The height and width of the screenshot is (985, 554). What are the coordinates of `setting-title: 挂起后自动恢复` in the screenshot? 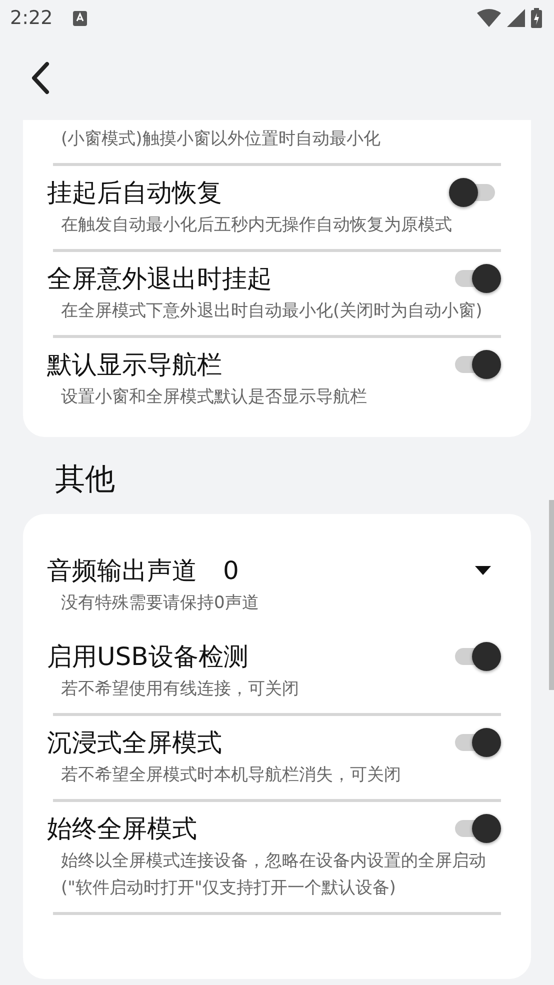 It's located at (134, 192).